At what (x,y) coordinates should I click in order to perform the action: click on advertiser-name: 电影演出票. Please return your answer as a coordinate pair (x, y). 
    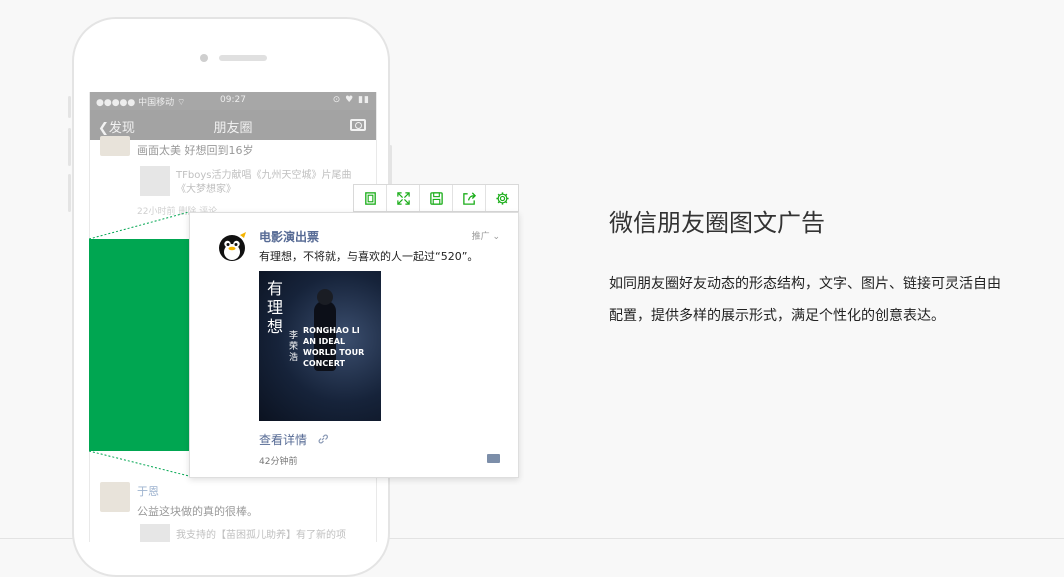
    Looking at the image, I should click on (289, 236).